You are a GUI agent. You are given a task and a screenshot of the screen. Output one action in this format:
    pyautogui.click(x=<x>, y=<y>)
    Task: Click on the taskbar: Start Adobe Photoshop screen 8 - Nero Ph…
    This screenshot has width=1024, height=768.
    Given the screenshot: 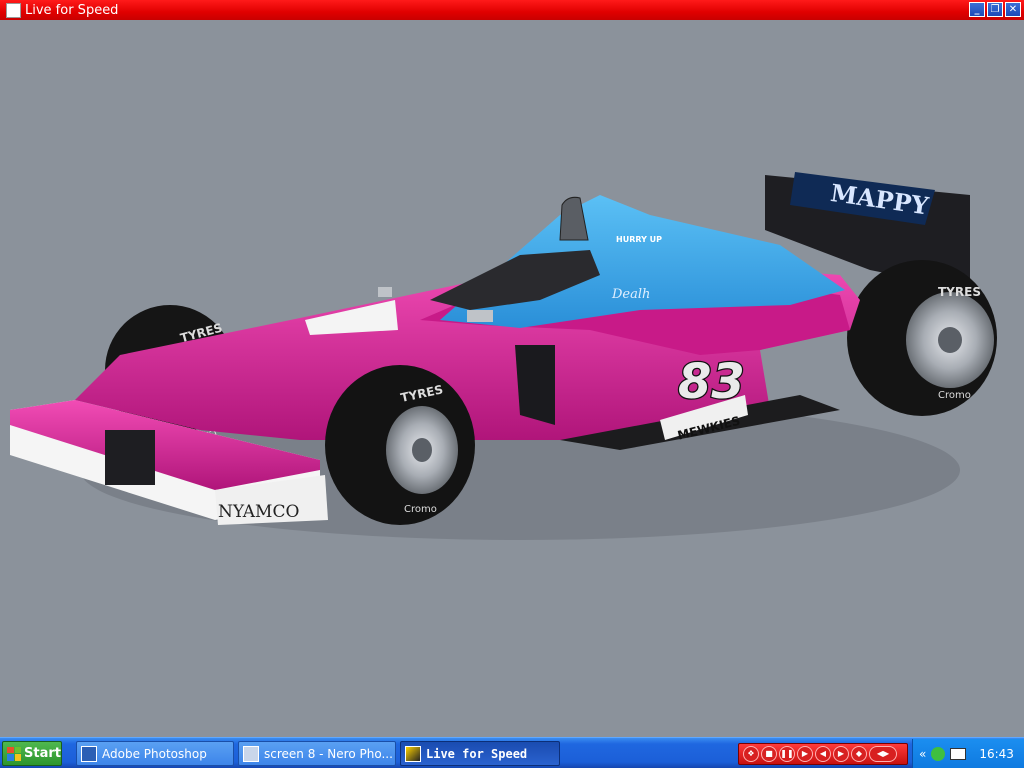 What is the action you would take?
    pyautogui.click(x=512, y=752)
    